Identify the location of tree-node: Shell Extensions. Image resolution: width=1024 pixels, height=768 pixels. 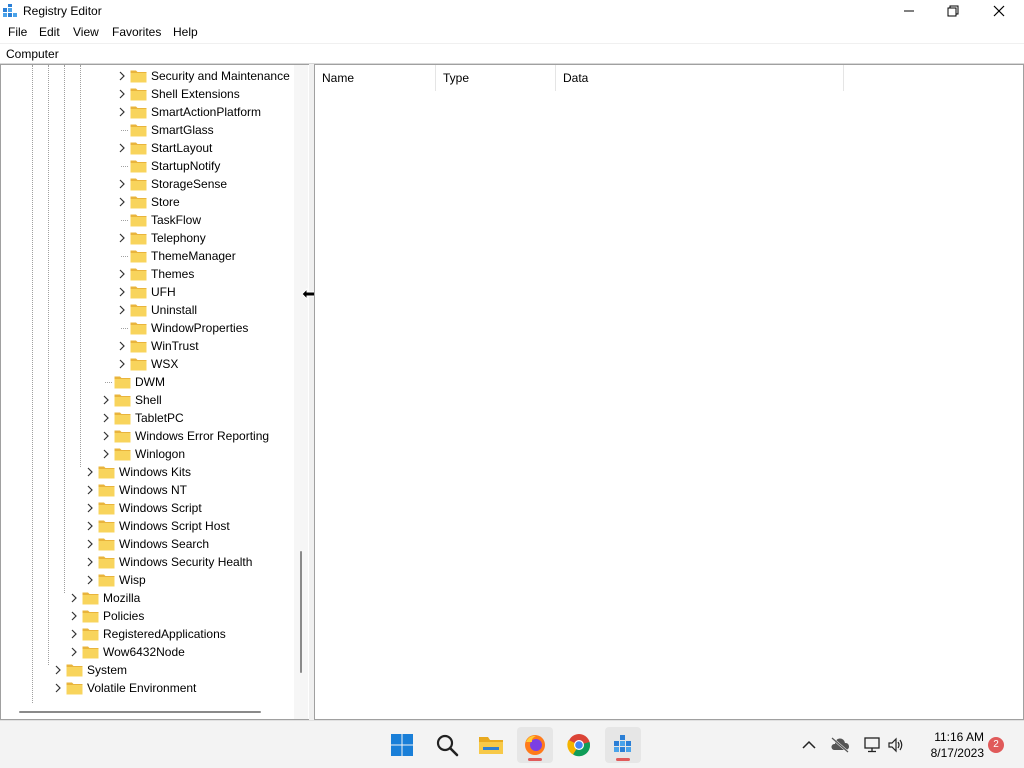
(147, 94).